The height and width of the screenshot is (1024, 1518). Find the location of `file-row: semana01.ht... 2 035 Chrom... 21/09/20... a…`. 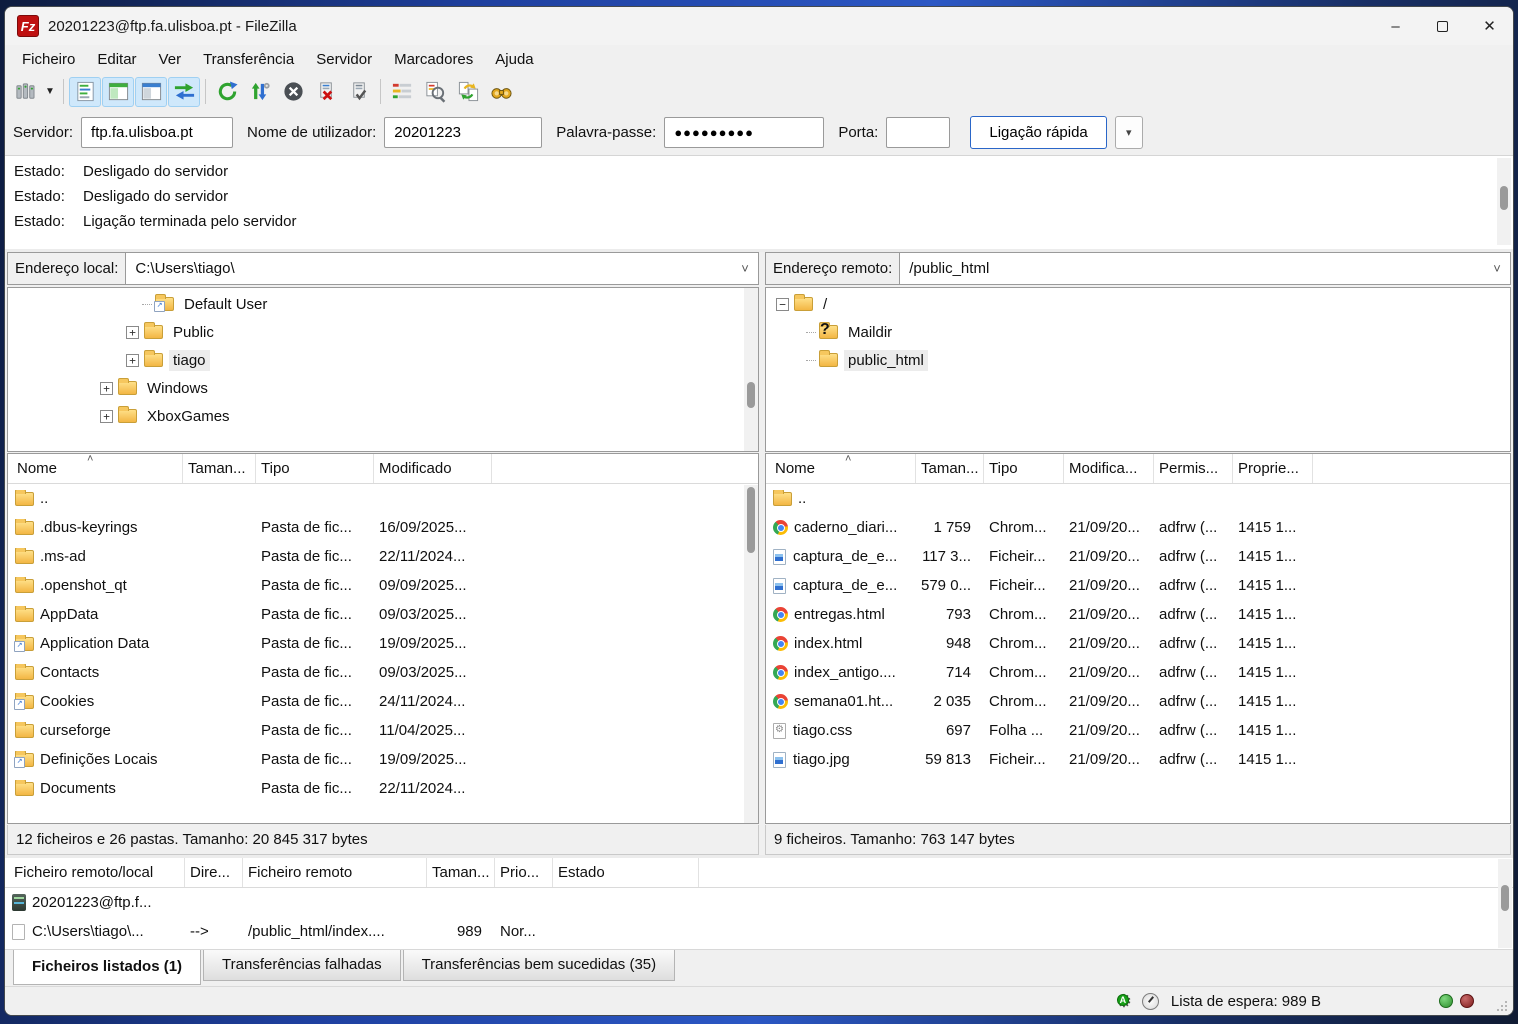

file-row: semana01.ht... 2 035 Chrom... 21/09/20... a… is located at coordinates (1138, 701).